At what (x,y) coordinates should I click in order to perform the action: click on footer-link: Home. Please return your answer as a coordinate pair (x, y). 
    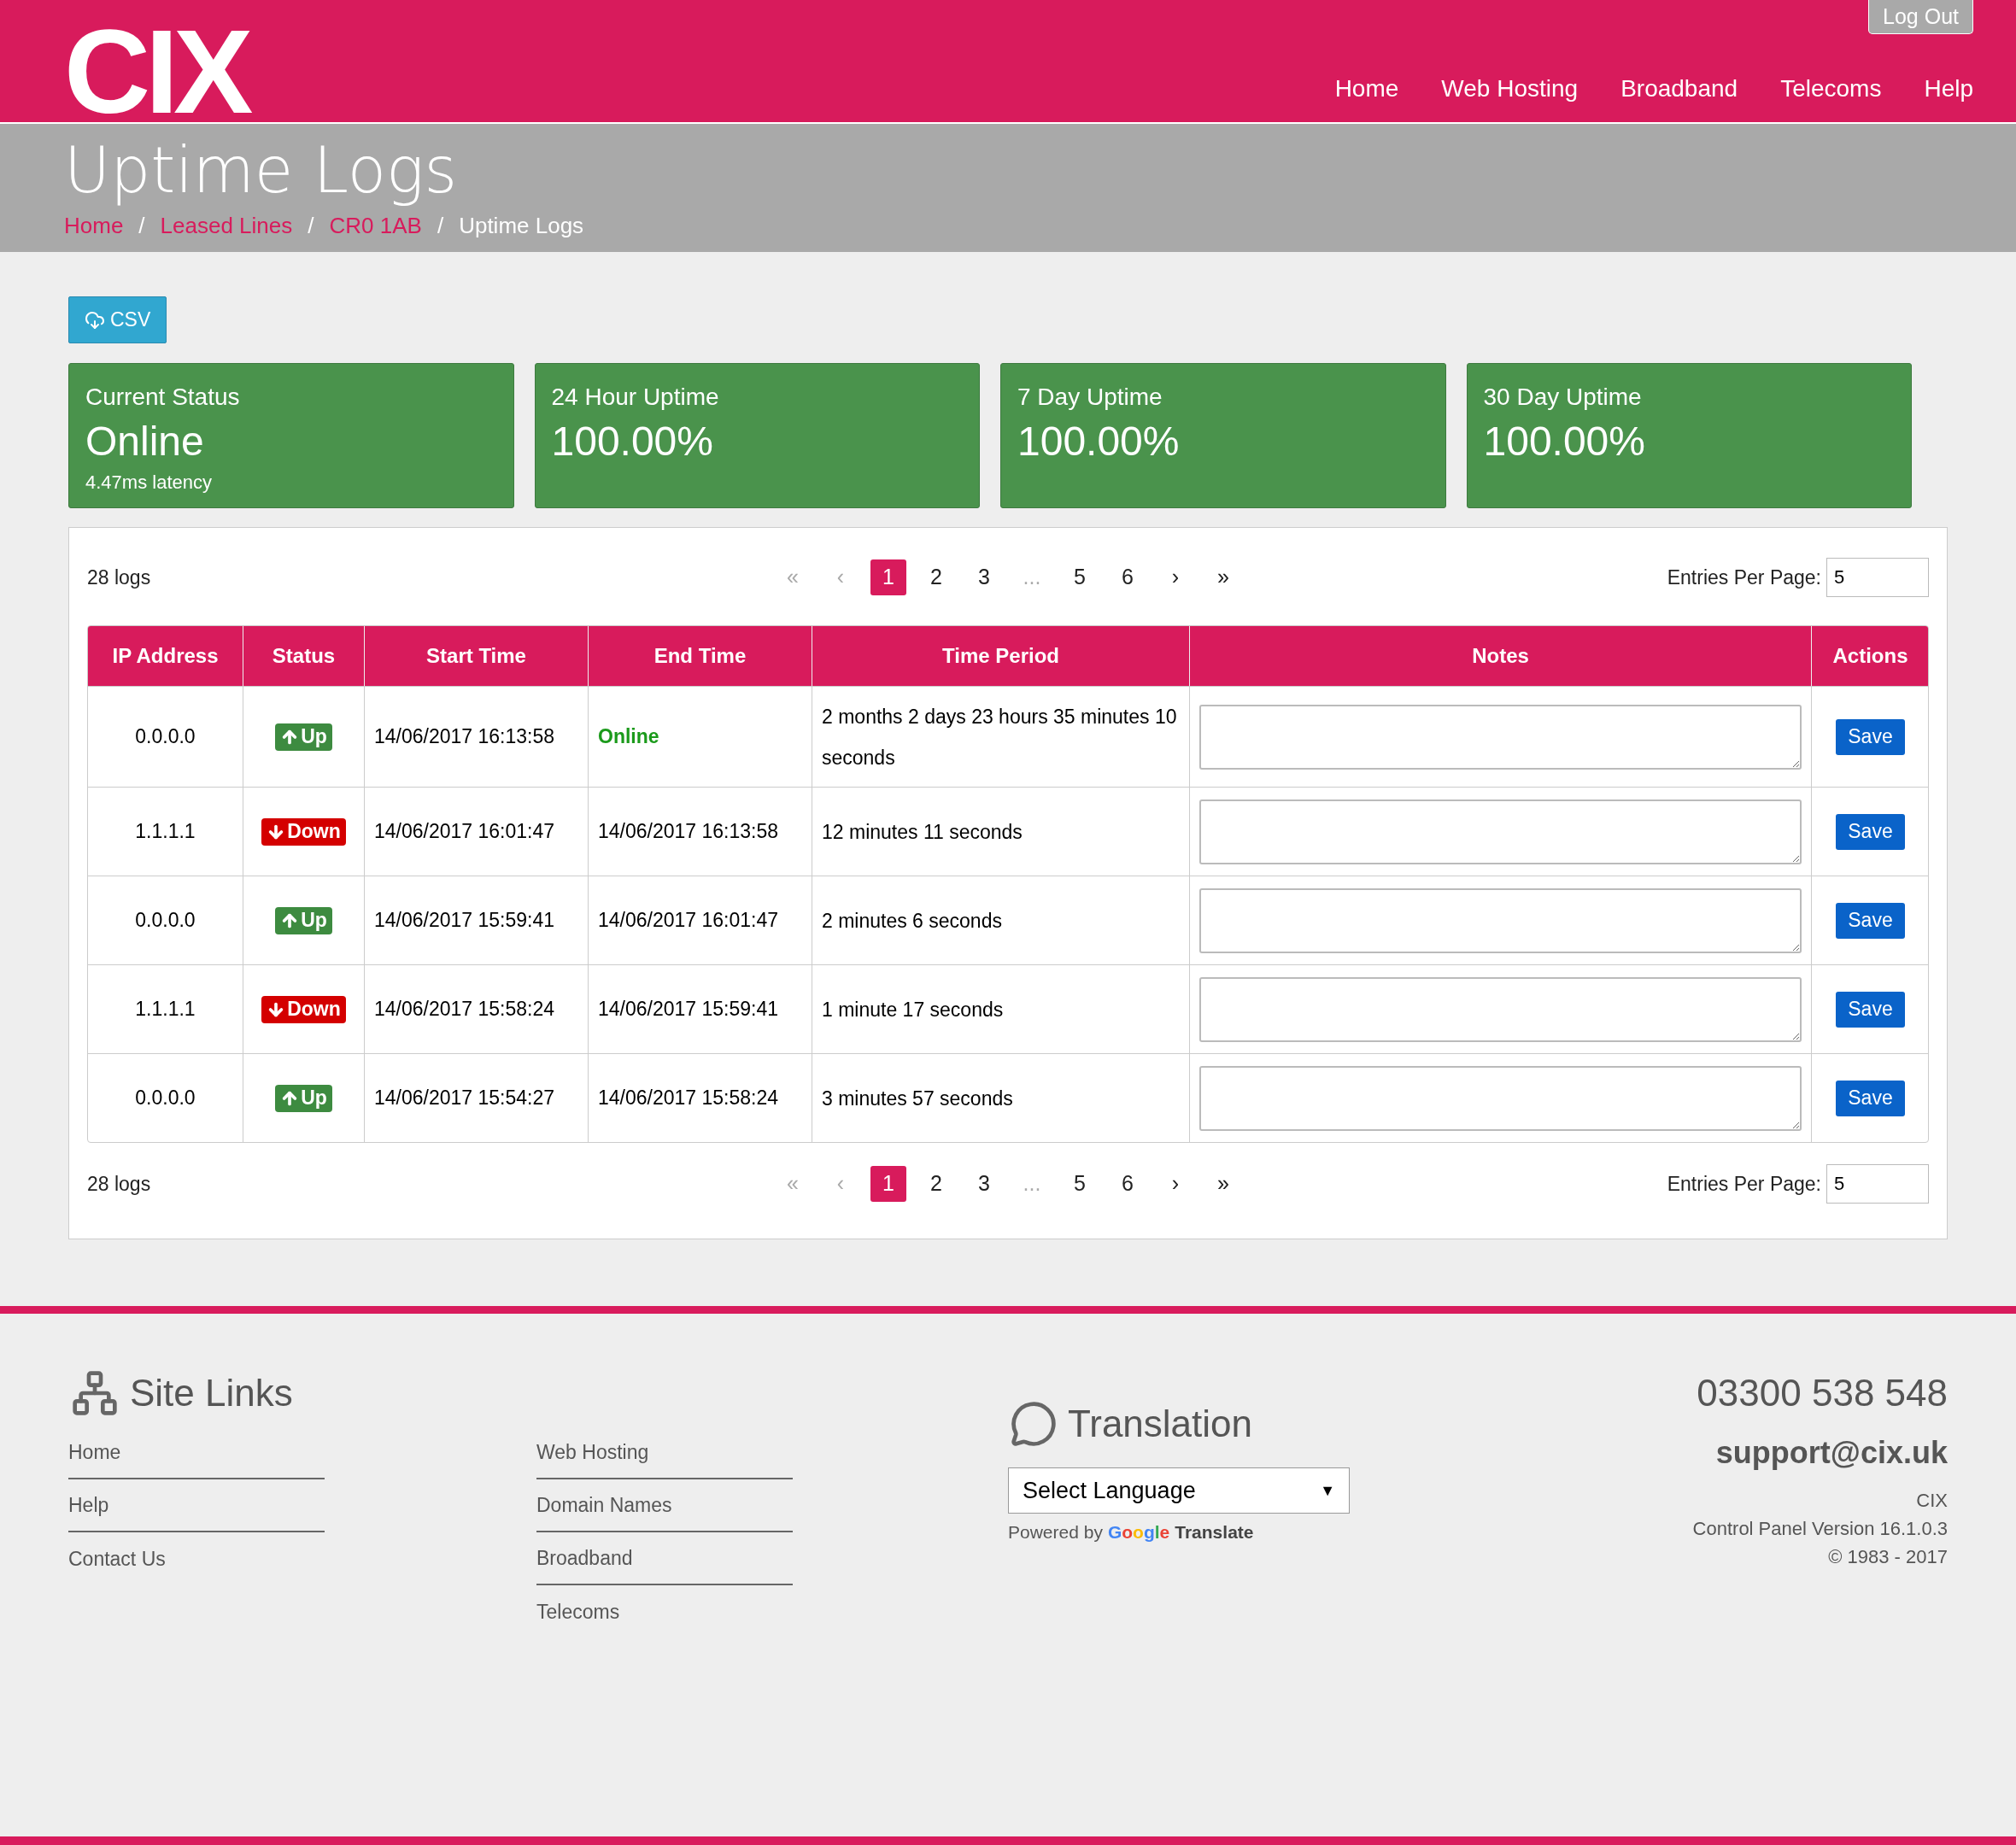
    Looking at the image, I should click on (196, 1452).